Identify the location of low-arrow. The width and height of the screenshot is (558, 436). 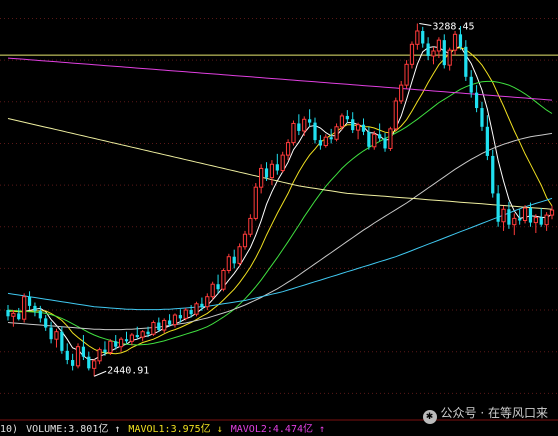
(100, 373).